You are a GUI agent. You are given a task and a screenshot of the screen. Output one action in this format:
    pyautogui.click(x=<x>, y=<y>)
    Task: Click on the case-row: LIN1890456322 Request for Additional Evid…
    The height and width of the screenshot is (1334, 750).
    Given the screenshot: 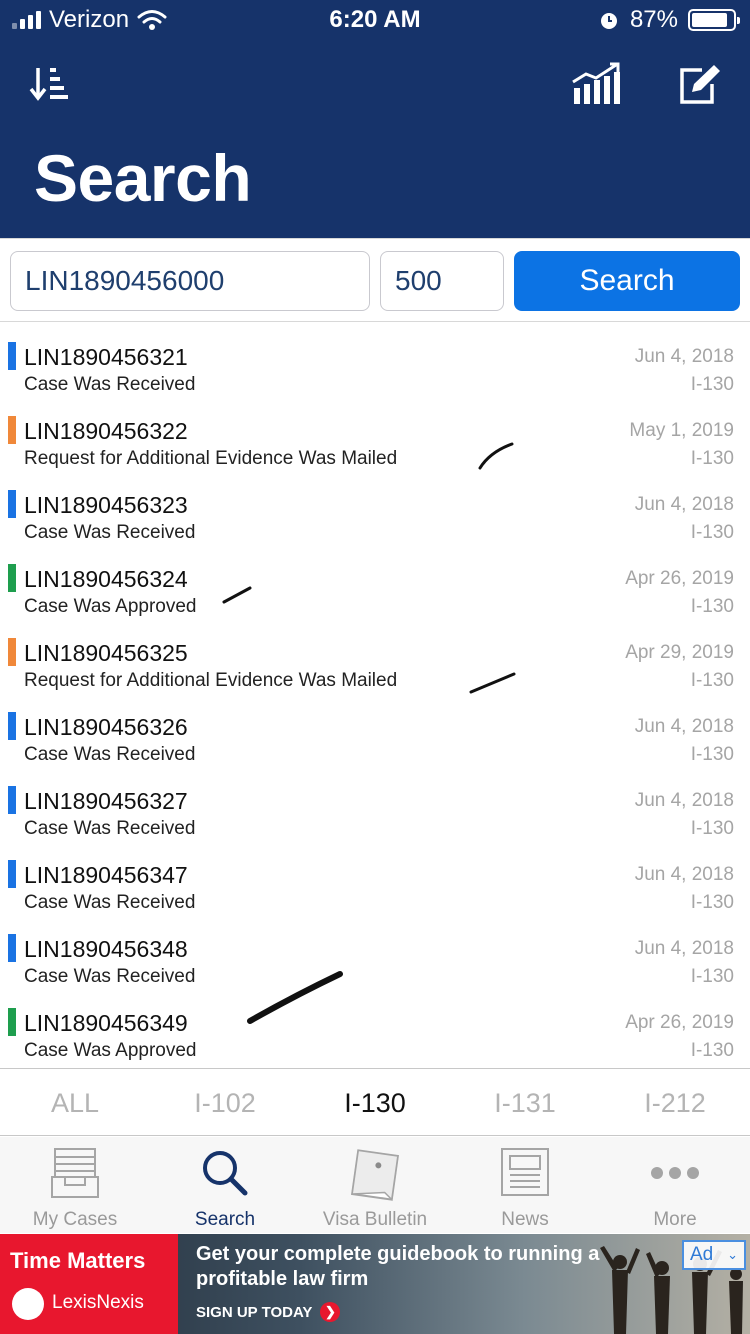 What is the action you would take?
    pyautogui.click(x=375, y=445)
    